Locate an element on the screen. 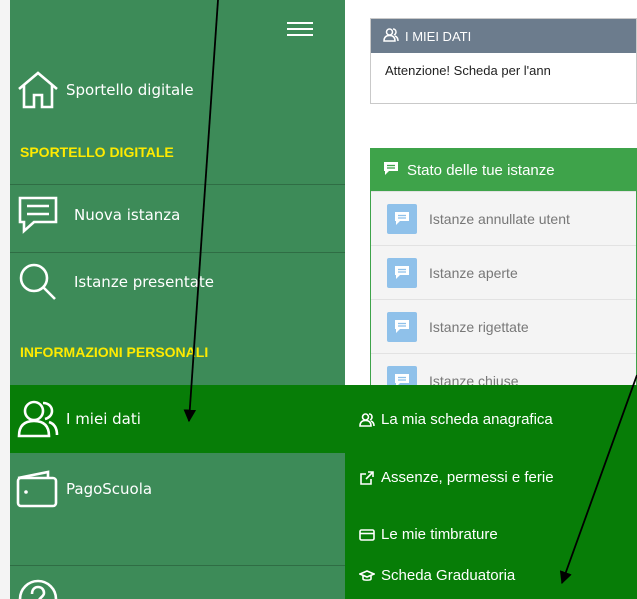  status-row-label: Istanze rigettate is located at coordinates (479, 326).